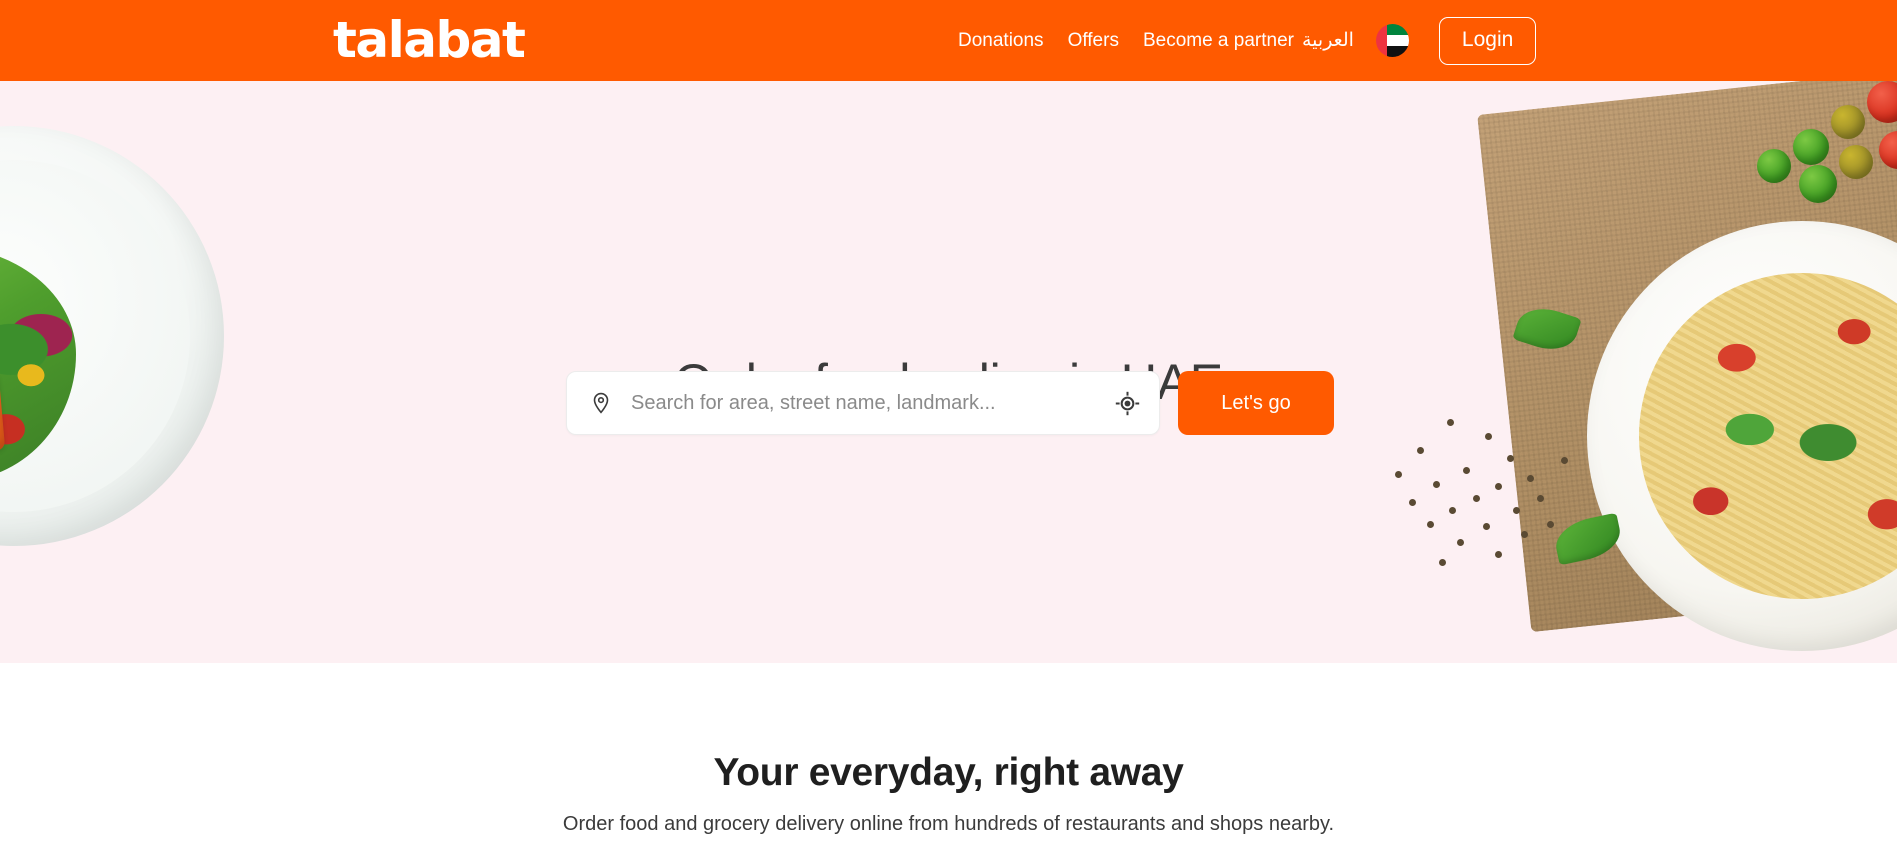 Image resolution: width=1897 pixels, height=864 pixels. Describe the element at coordinates (867, 403) in the screenshot. I see `search-input` at that location.